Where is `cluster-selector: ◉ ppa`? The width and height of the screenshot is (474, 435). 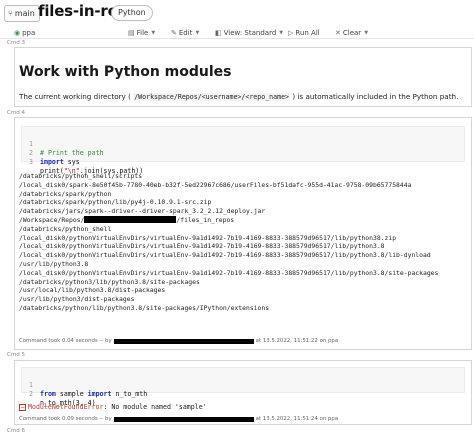
cluster-selector: ◉ ppa is located at coordinates (24, 33).